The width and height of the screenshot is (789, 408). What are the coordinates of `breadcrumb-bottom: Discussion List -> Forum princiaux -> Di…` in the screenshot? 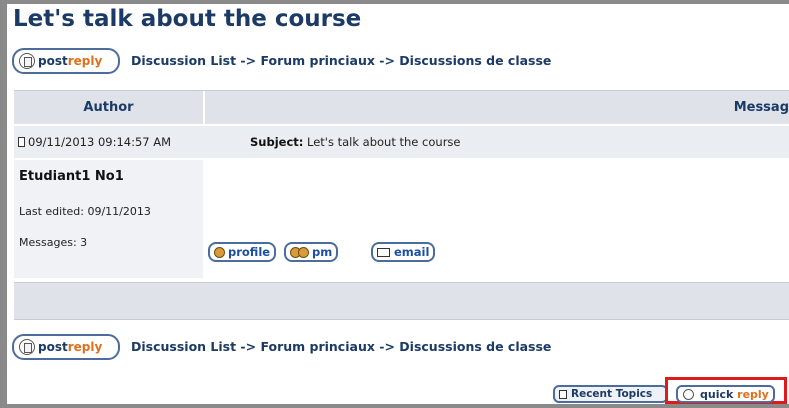 It's located at (341, 347).